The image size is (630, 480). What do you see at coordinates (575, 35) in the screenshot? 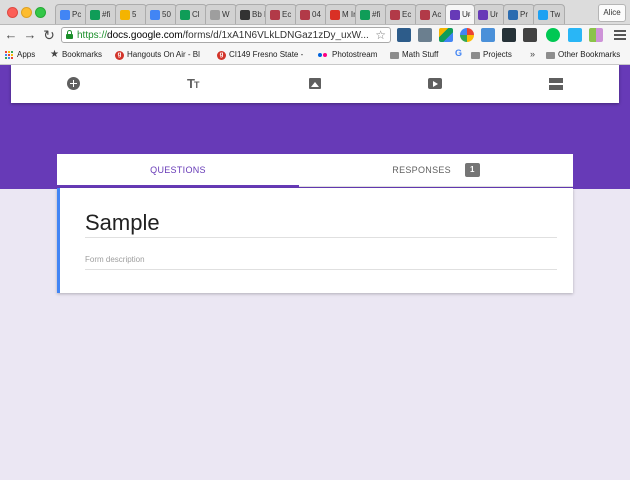
I see `extension-blue-icon` at bounding box center [575, 35].